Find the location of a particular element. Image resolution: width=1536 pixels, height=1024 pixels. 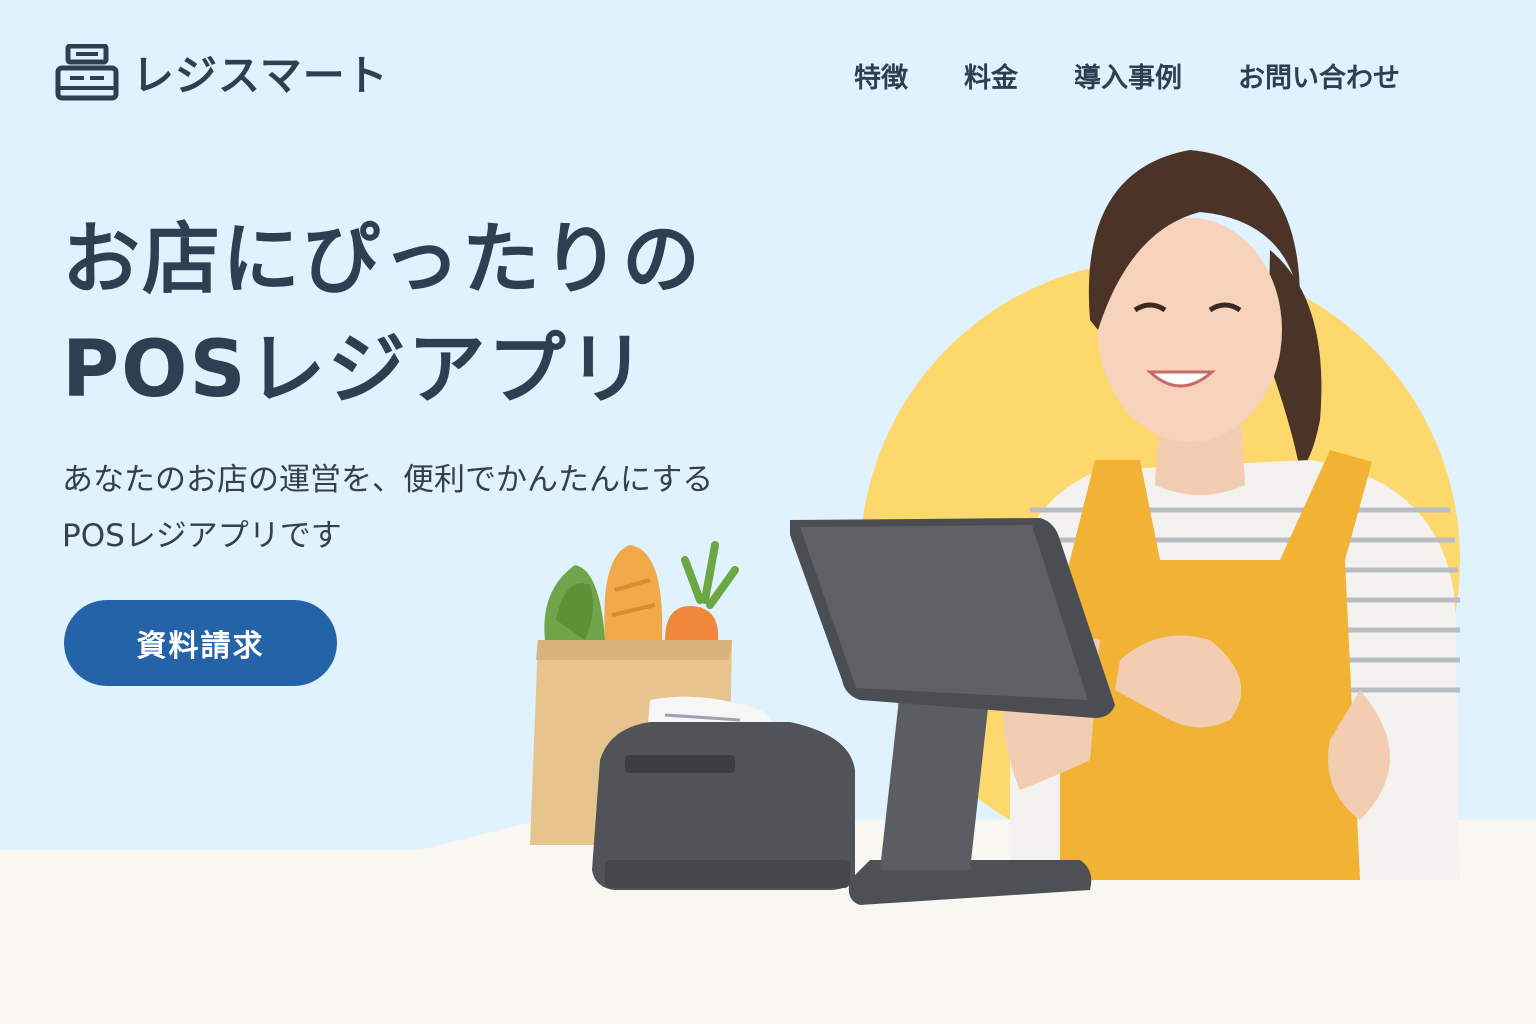

nav-item-contact: お問い合わせ is located at coordinates (1319, 75).